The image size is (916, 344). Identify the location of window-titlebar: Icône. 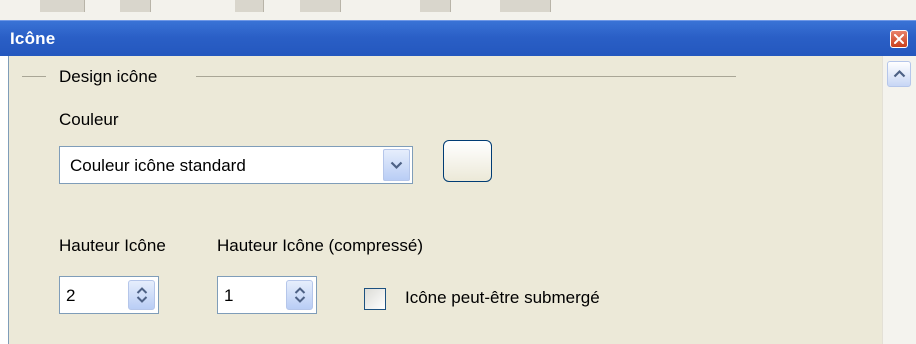
(458, 38).